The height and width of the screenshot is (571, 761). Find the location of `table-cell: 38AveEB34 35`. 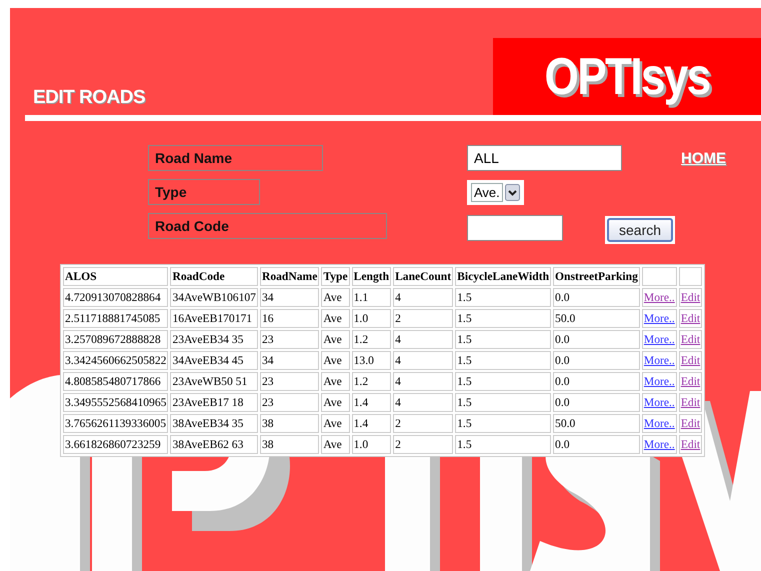

table-cell: 38AveEB34 35 is located at coordinates (214, 423).